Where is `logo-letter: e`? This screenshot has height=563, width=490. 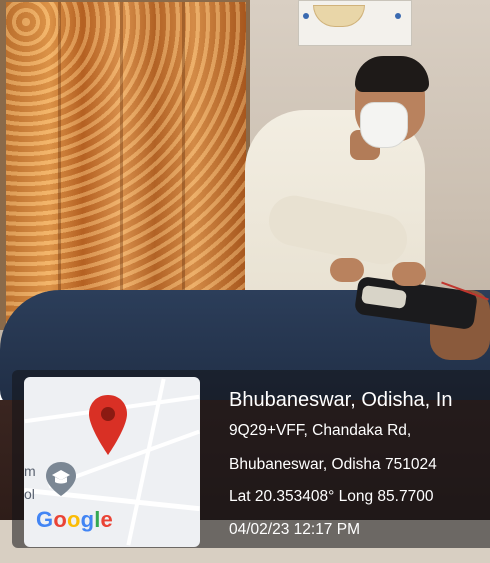 logo-letter: e is located at coordinates (106, 519).